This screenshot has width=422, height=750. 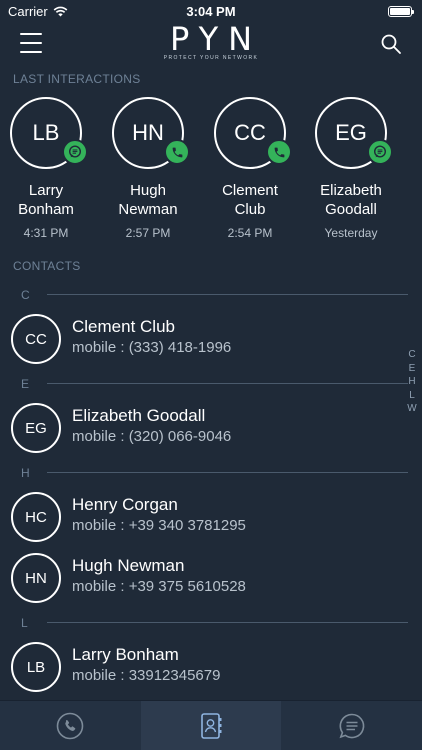 What do you see at coordinates (211, 58) in the screenshot?
I see `logo-tagline: PROTECT YOUR NETWORK` at bounding box center [211, 58].